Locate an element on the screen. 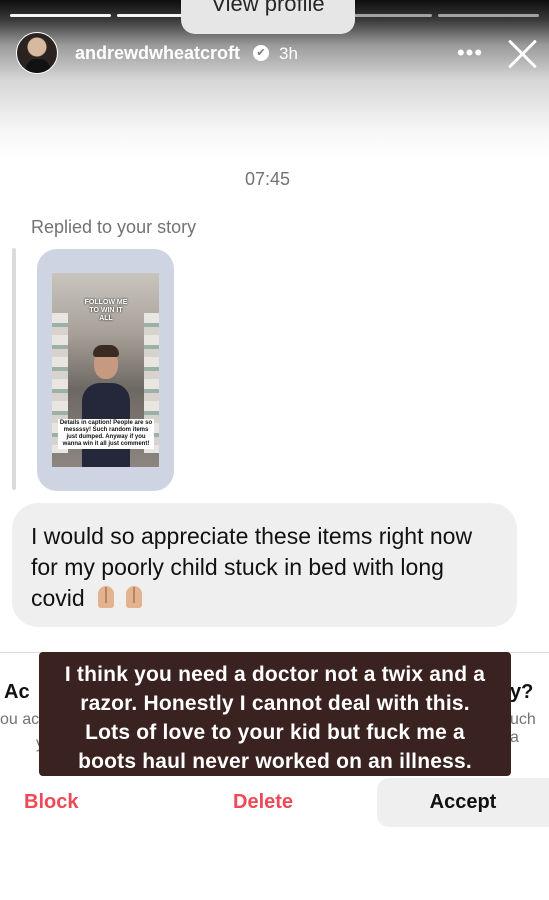  story-headline: FOLLOW ME TO WIN IT ALL is located at coordinates (106, 310).